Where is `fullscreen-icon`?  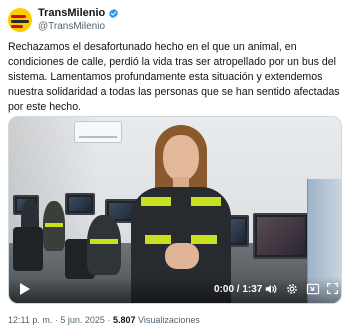 fullscreen-icon is located at coordinates (332, 288).